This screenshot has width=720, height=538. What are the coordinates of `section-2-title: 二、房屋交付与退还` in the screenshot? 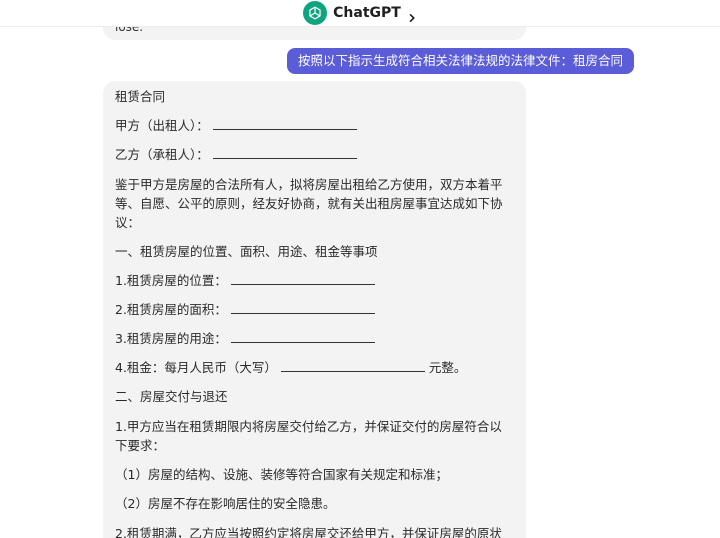 It's located at (171, 396).